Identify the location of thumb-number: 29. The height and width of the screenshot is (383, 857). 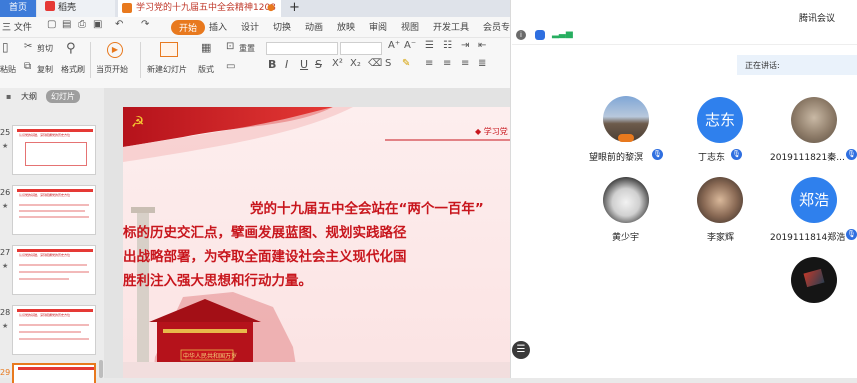
(5, 372).